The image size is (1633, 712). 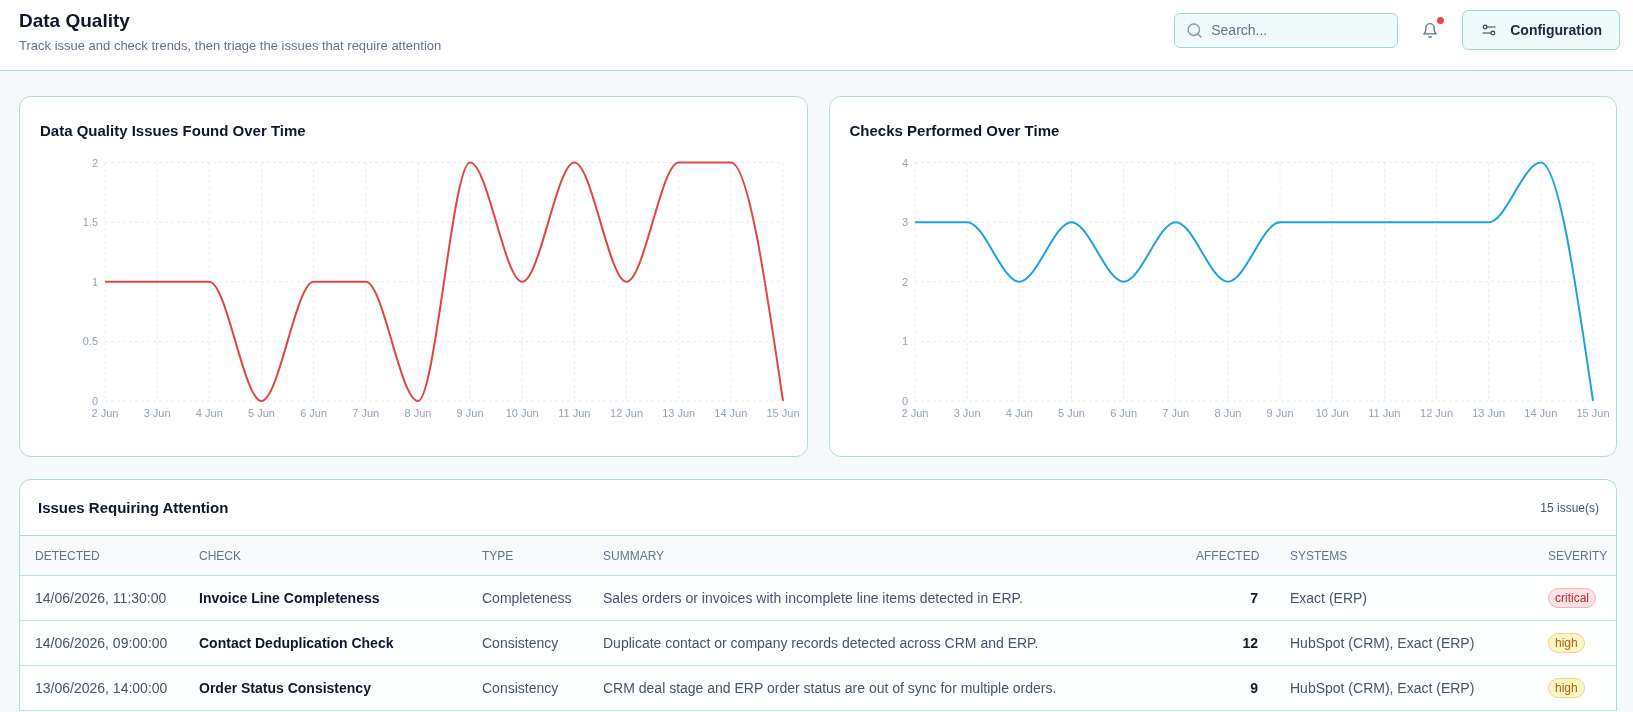 What do you see at coordinates (904, 222) in the screenshot?
I see `axis-label: 3` at bounding box center [904, 222].